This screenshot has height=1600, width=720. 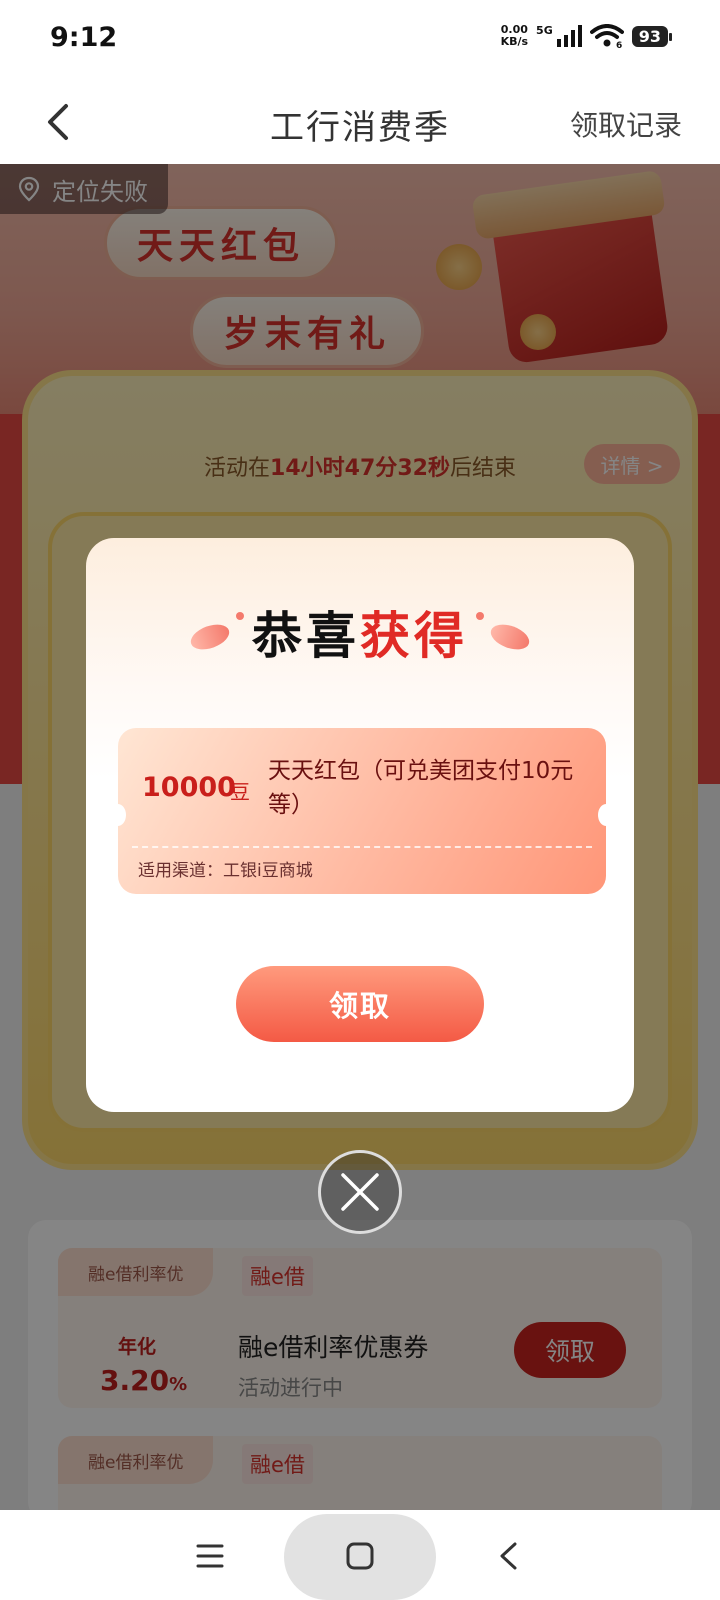 I want to click on menu-icon, so click(x=210, y=1556).